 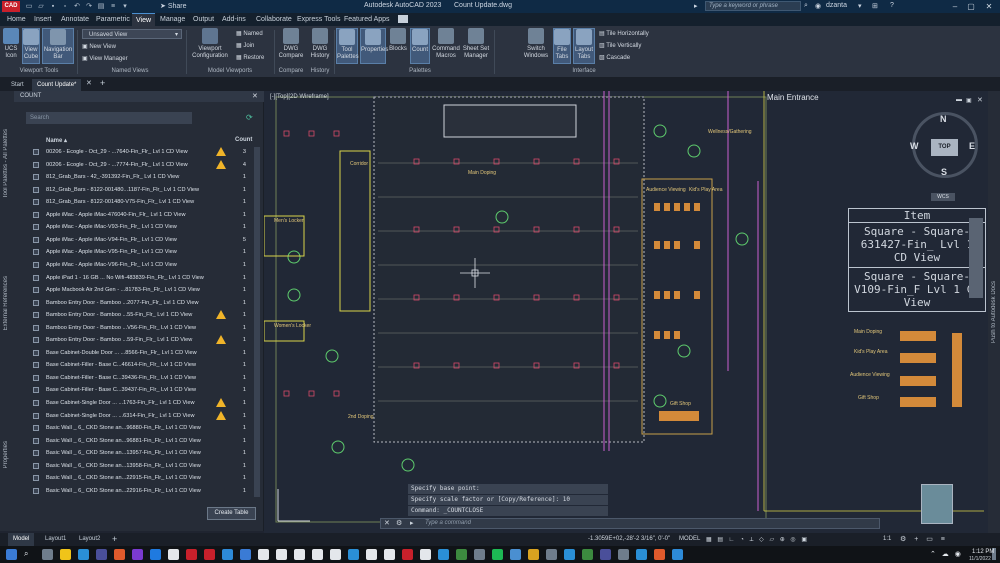 What do you see at coordinates (56, 140) in the screenshot?
I see `column-header-name: Name ▴` at bounding box center [56, 140].